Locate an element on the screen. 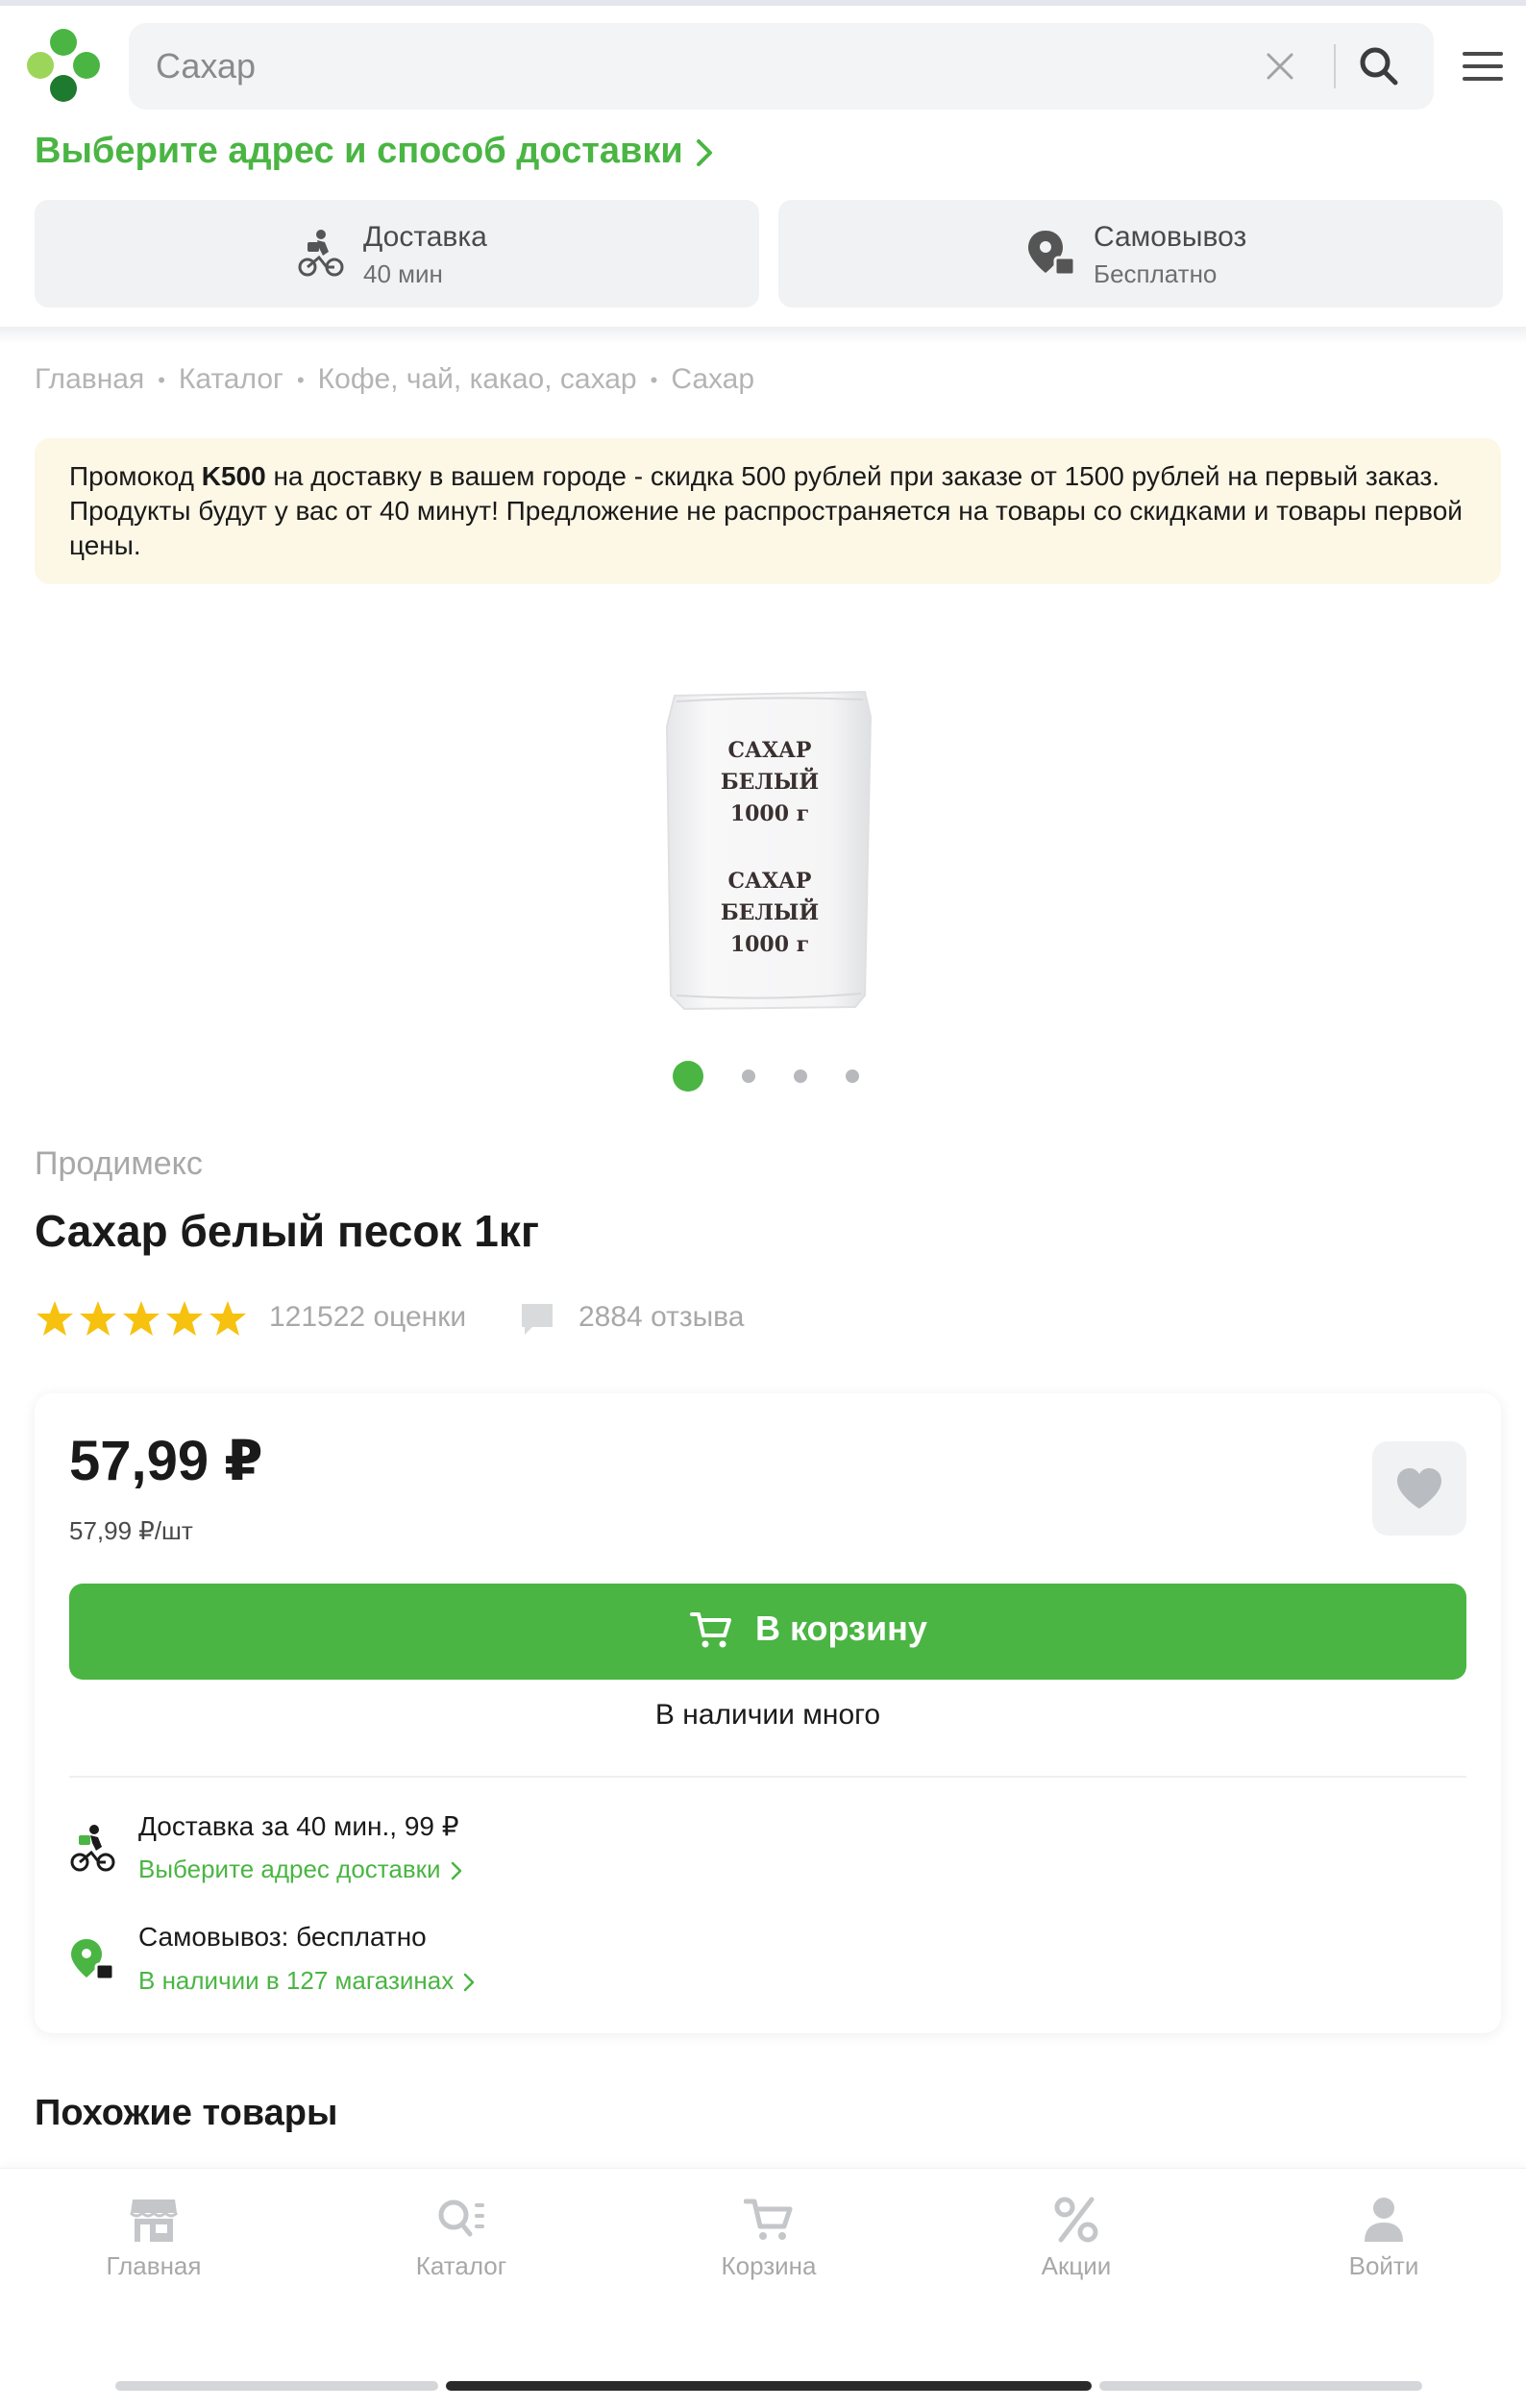  nav-home-label: Главная is located at coordinates (154, 2266).